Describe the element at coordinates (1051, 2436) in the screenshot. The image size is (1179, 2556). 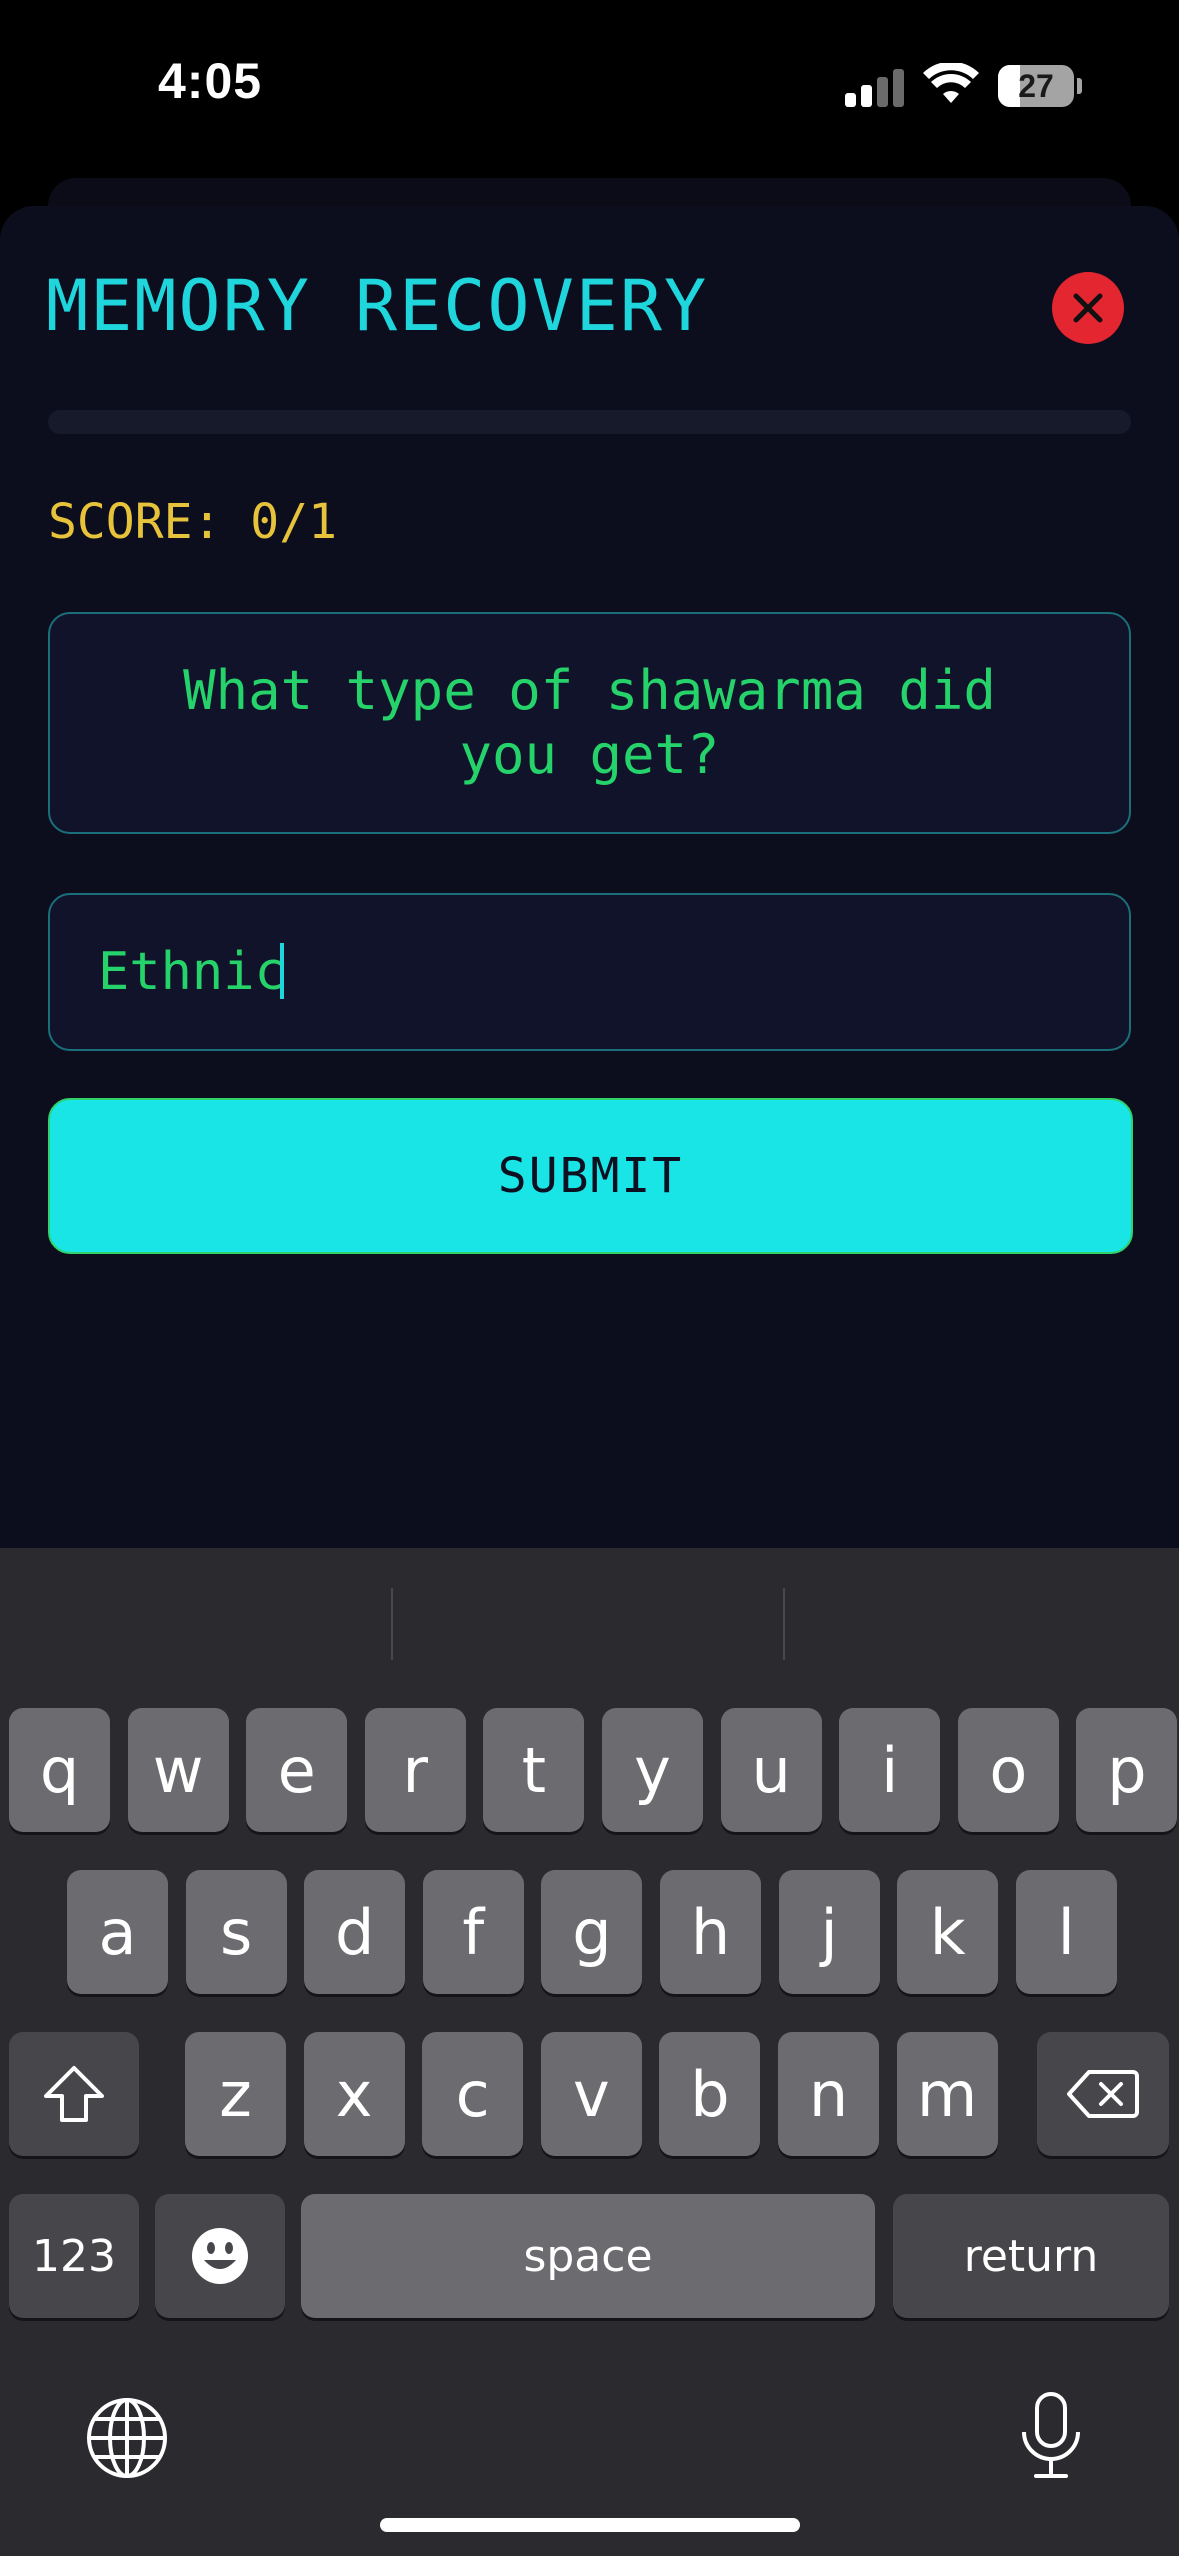
I see `microphone-icon` at that location.